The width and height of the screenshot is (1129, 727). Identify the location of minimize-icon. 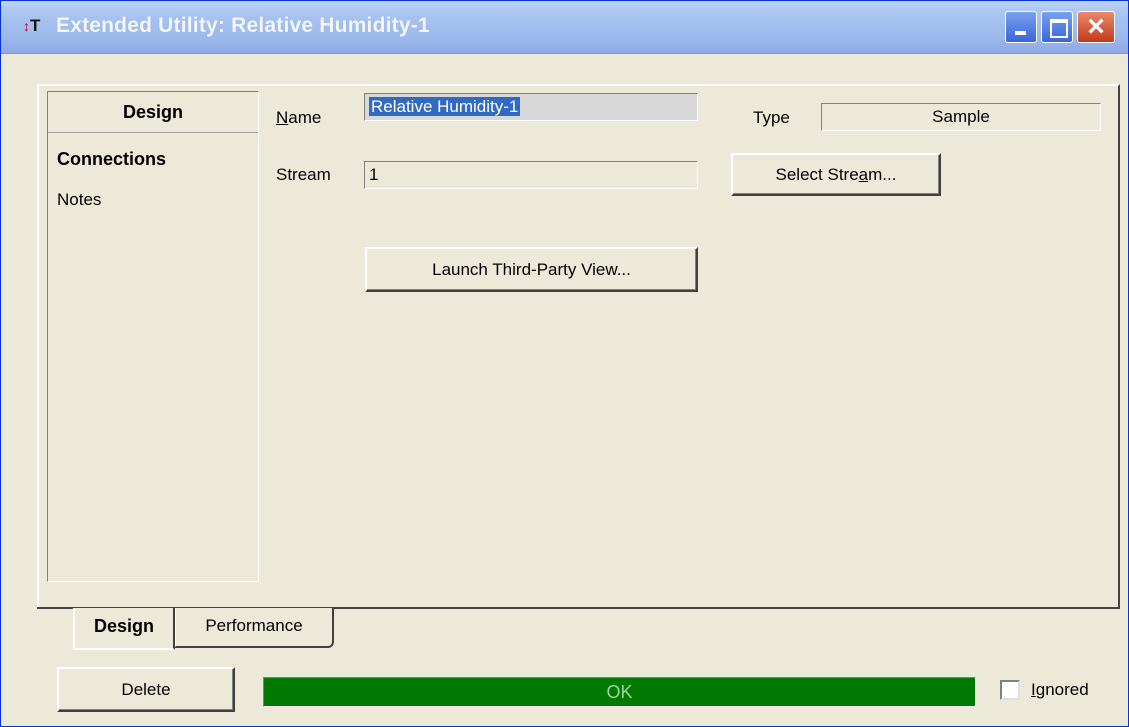
(1020, 33).